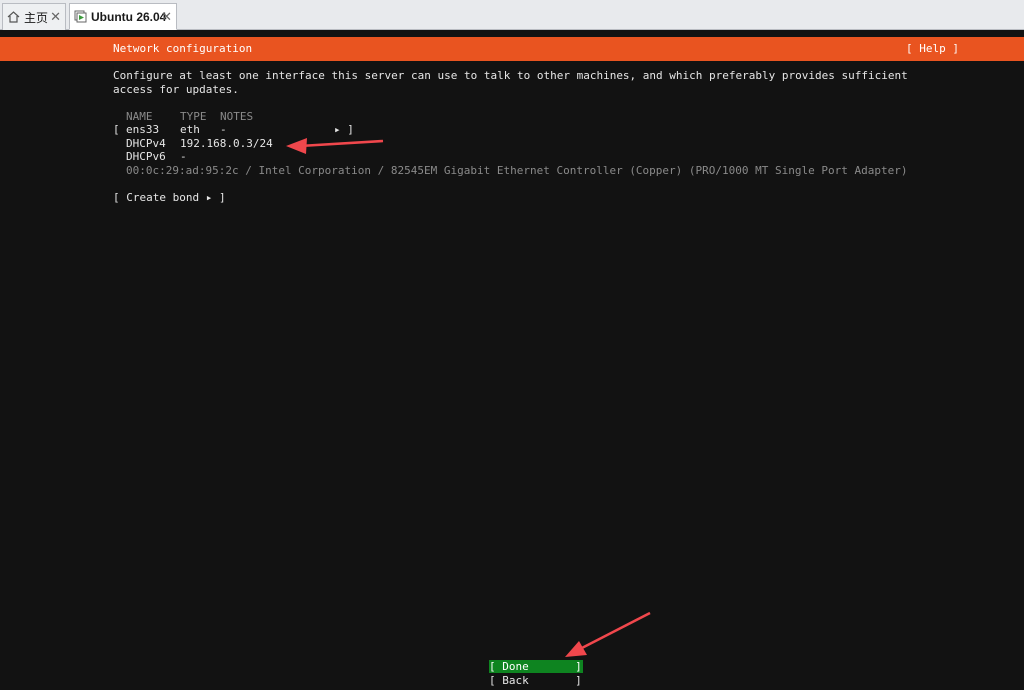 Image resolution: width=1024 pixels, height=690 pixels. I want to click on interface-notes: -, so click(223, 129).